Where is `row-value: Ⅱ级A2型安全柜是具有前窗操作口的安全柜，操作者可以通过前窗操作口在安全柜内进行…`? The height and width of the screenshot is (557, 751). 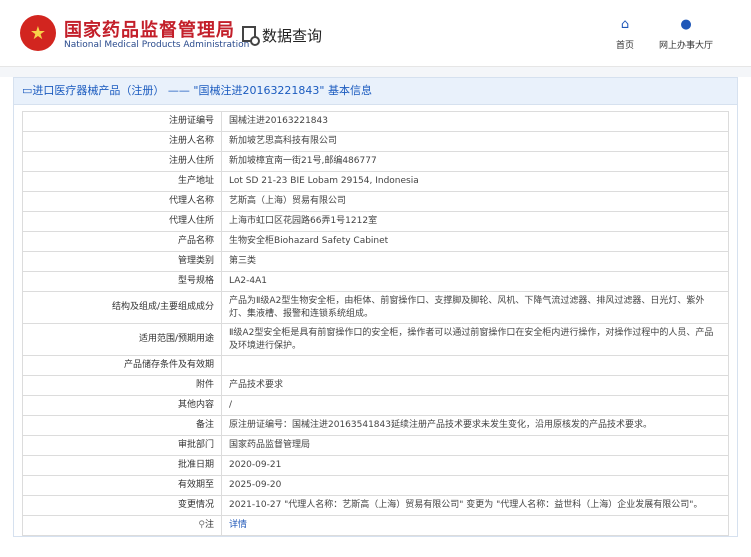 row-value: Ⅱ级A2型安全柜是具有前窗操作口的安全柜，操作者可以通过前窗操作口在安全柜内进行… is located at coordinates (475, 339).